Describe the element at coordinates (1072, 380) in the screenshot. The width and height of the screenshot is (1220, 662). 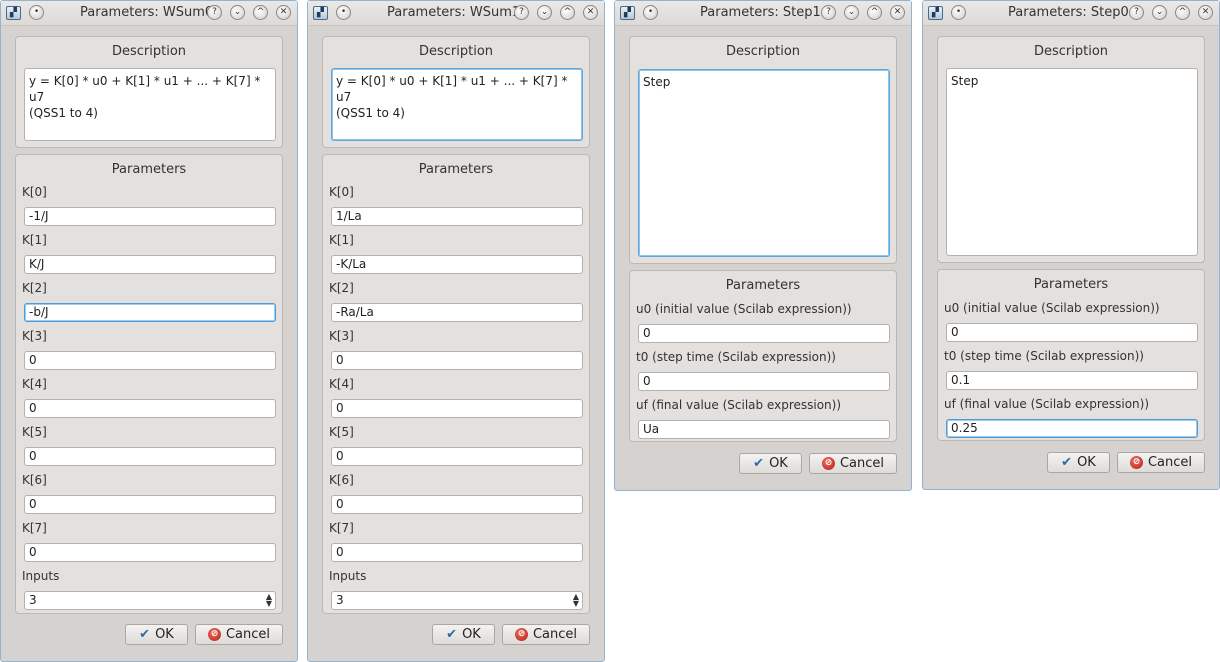
I see `t0-input: 0.1` at that location.